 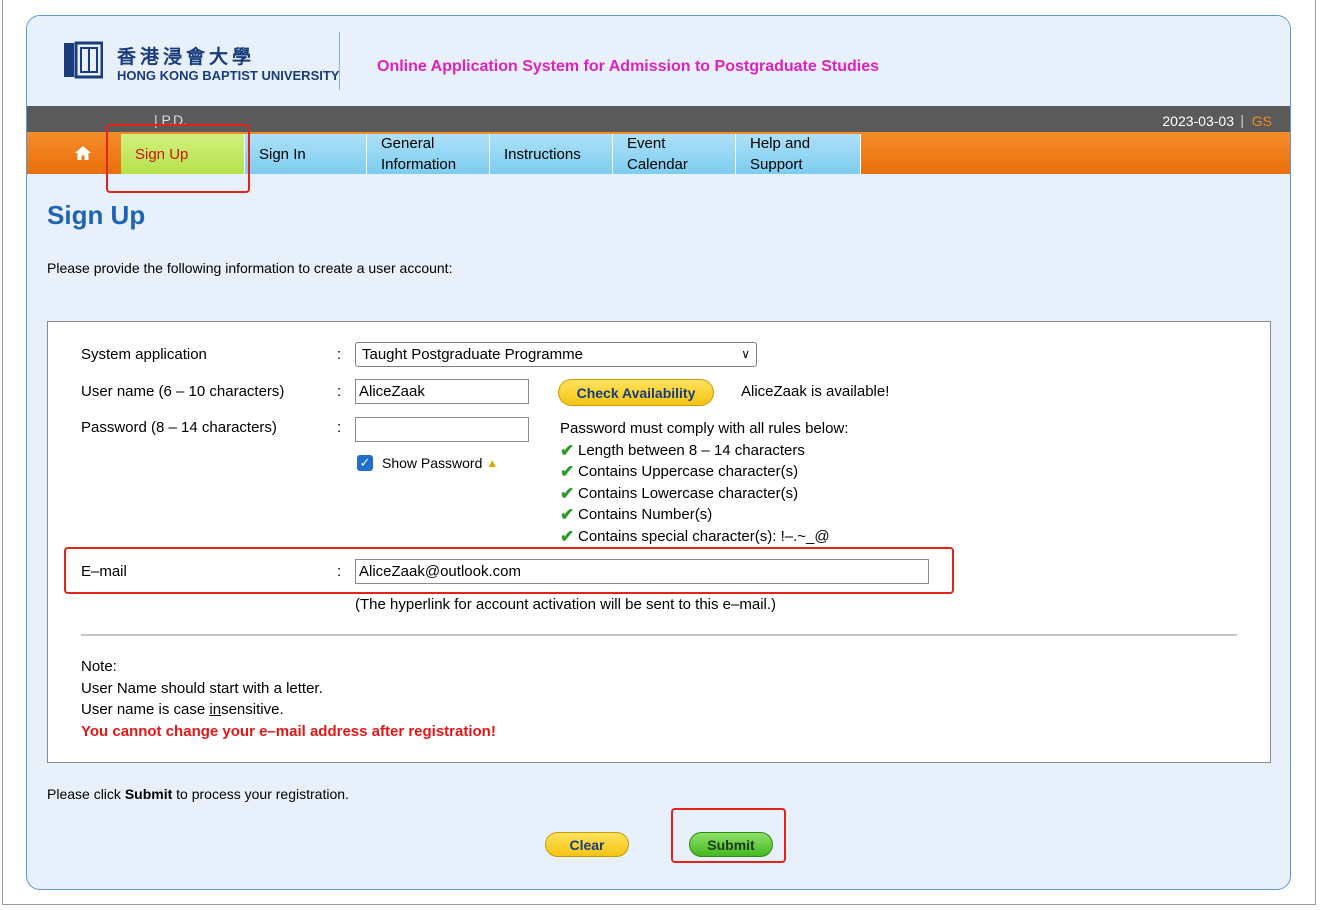 I want to click on tab-instructions: Instructions, so click(x=551, y=154).